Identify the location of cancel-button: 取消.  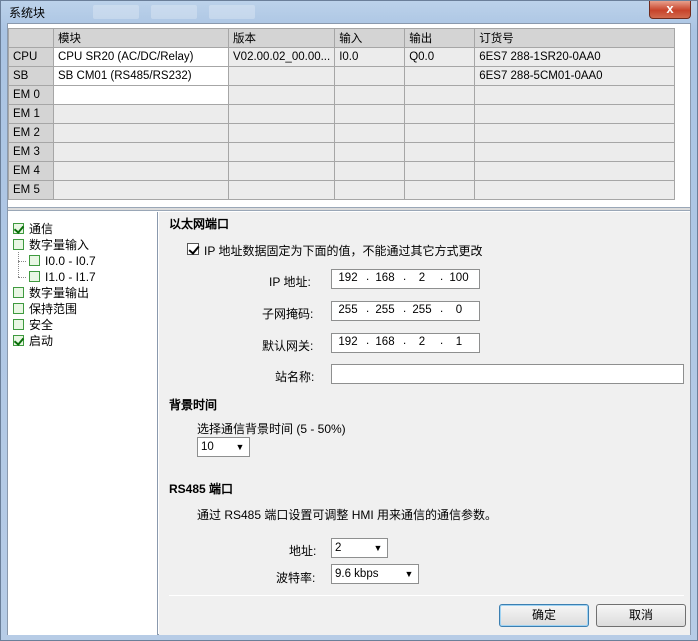
(641, 615).